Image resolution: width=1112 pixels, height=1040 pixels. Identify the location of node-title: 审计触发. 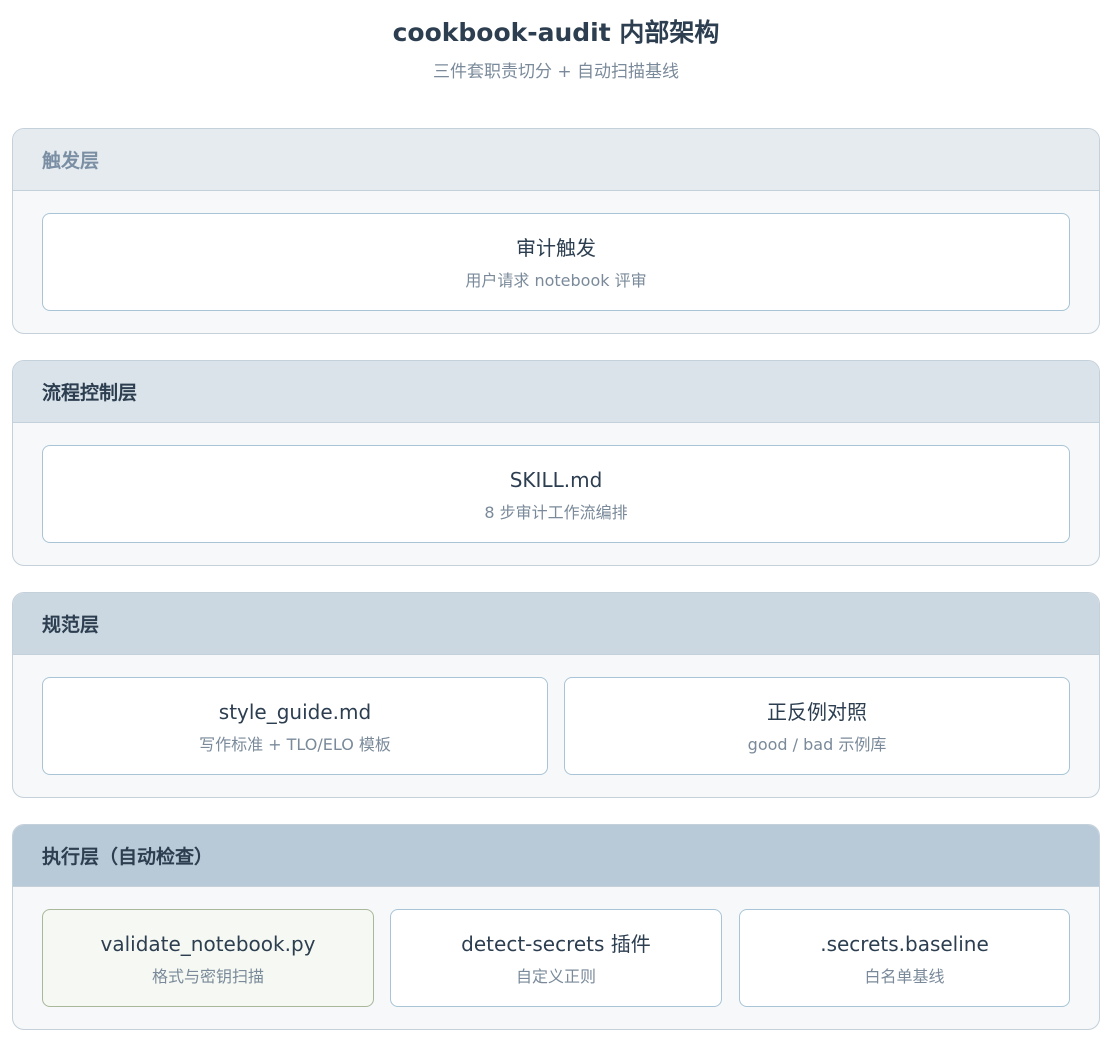
(556, 248).